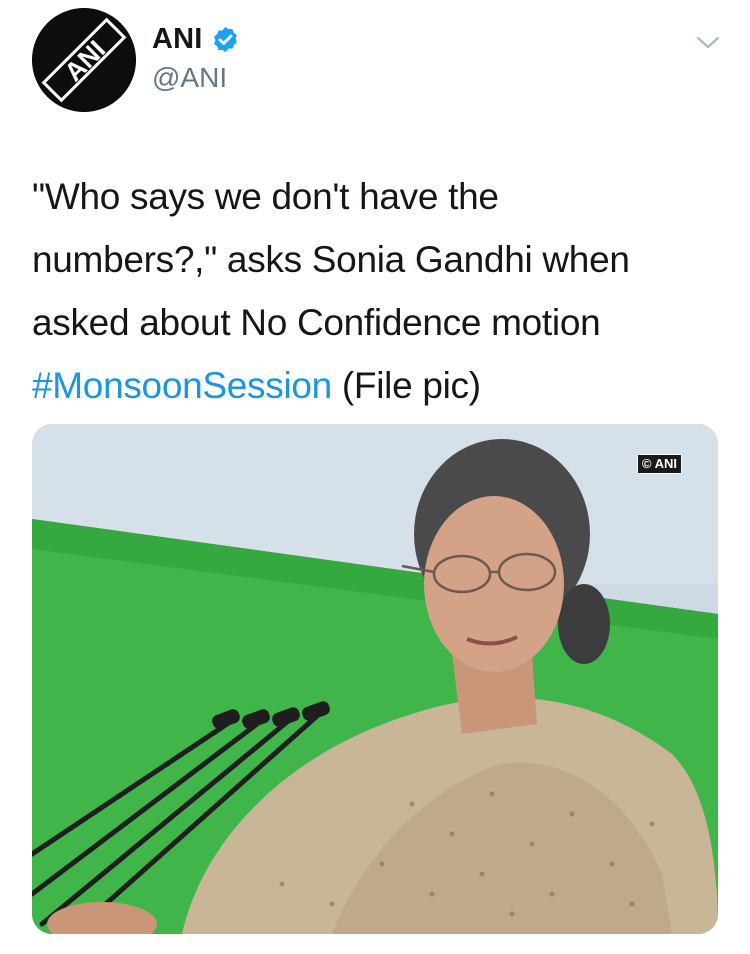  Describe the element at coordinates (406, 385) in the screenshot. I see `tweet-trailing-text: (File pic)` at that location.